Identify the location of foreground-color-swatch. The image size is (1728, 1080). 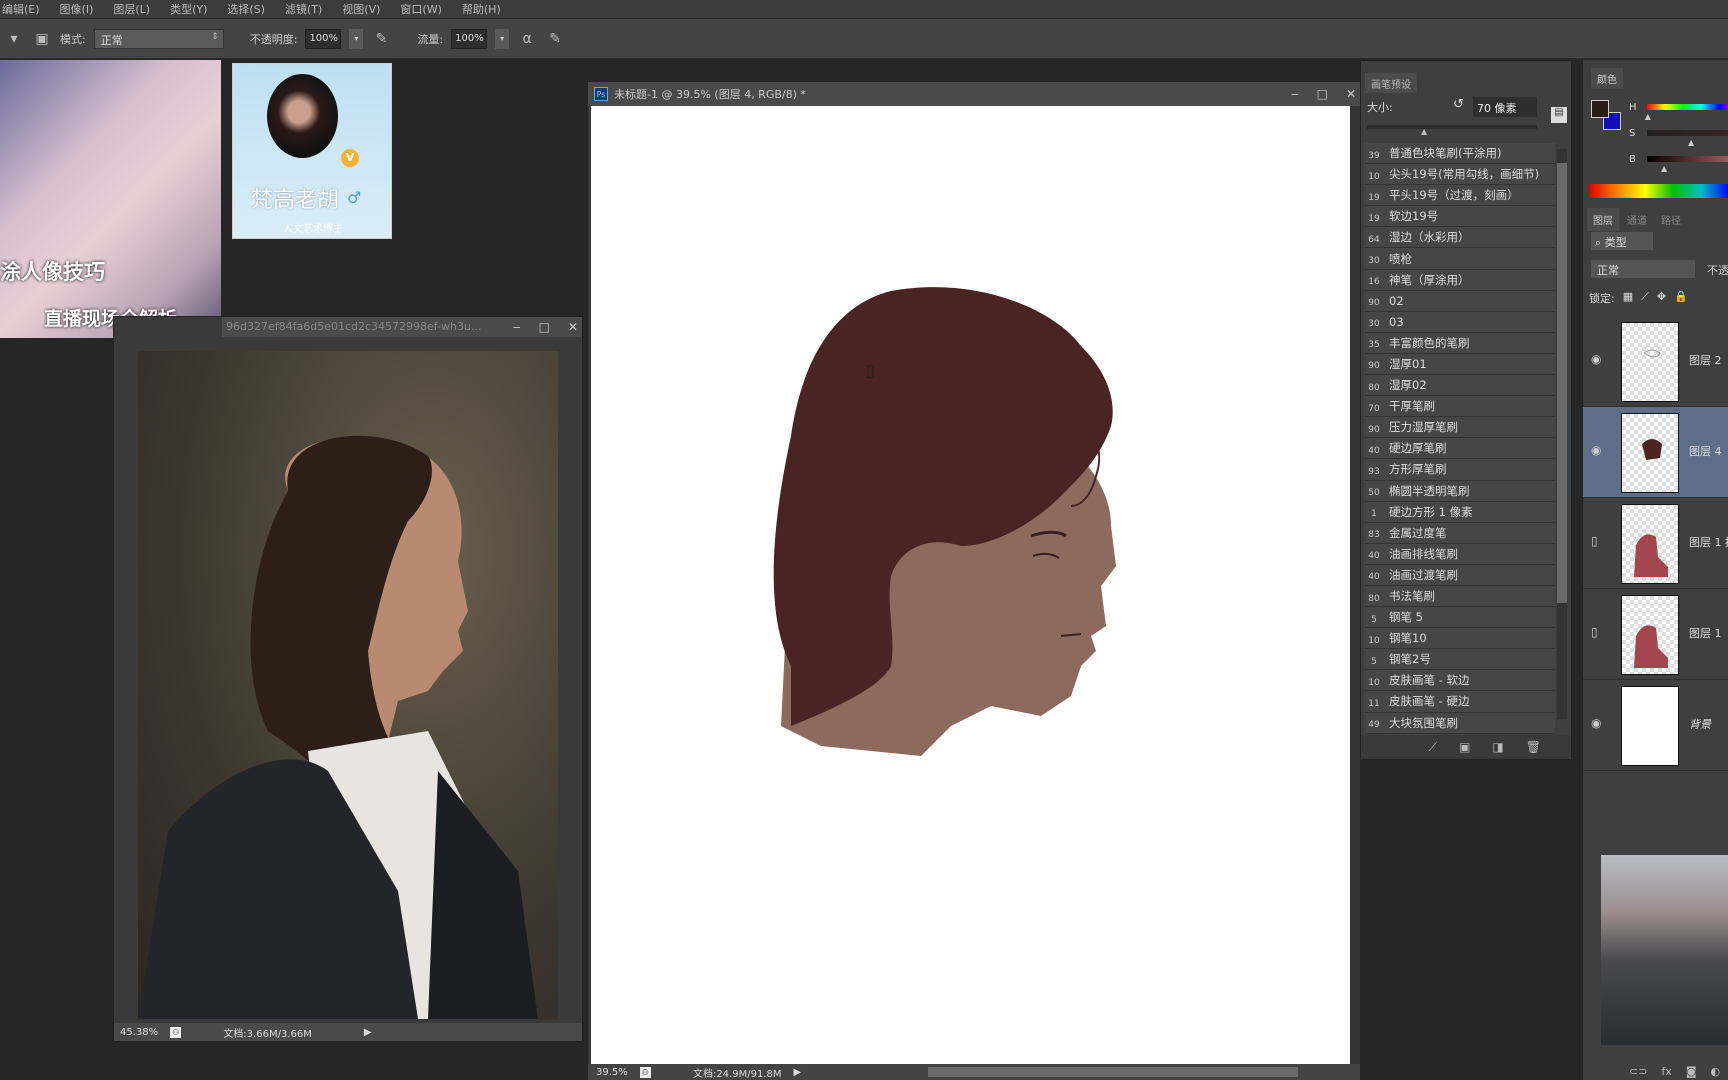
(1600, 109).